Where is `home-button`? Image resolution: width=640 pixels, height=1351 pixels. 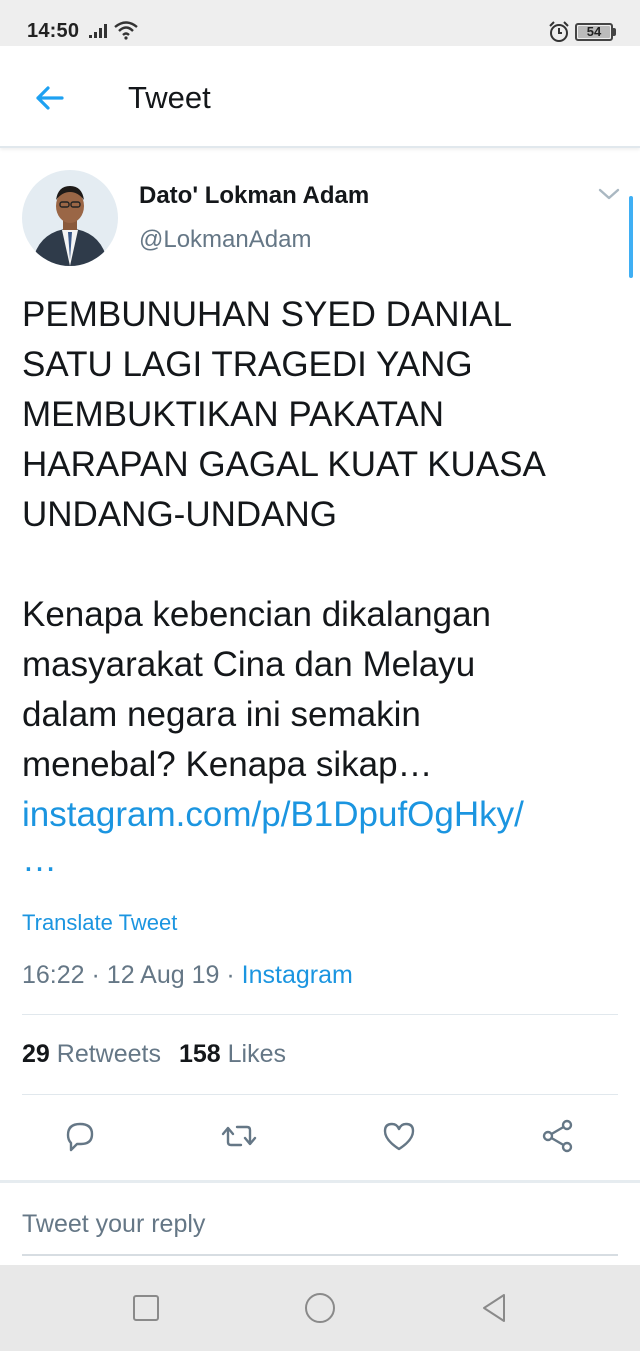 home-button is located at coordinates (320, 1308).